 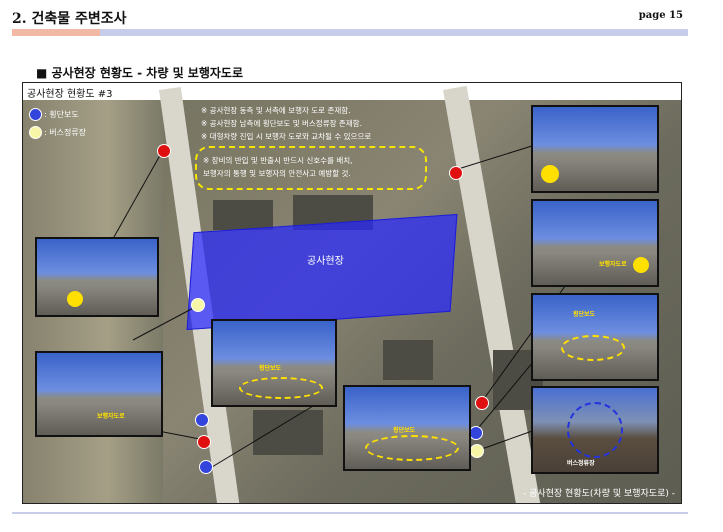 I want to click on figure-label: 공사현장 현황도 #3, so click(x=70, y=94).